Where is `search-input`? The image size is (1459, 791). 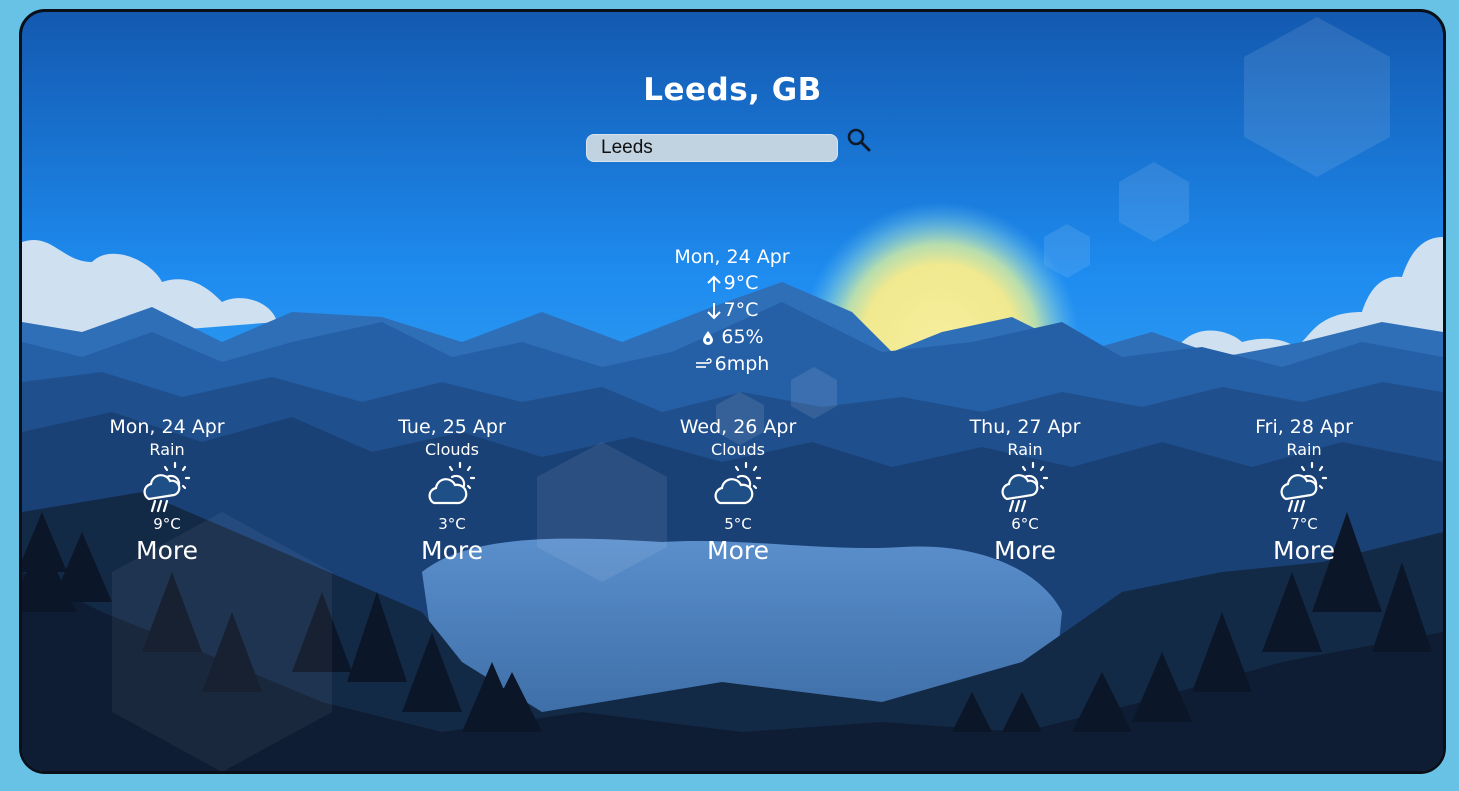
search-input is located at coordinates (712, 148).